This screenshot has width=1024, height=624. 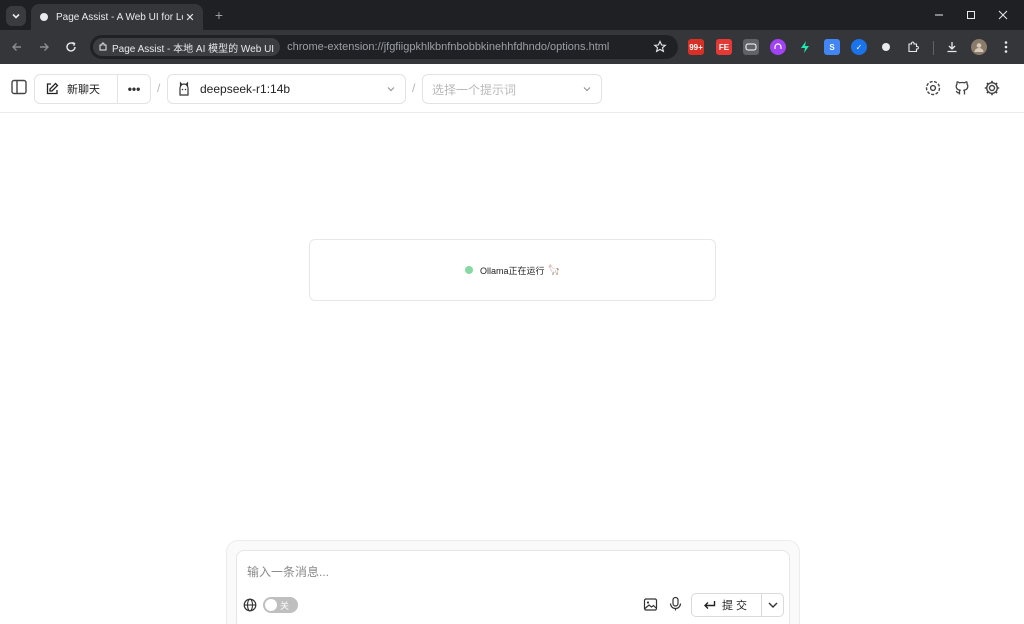 I want to click on star-icon, so click(x=660, y=46).